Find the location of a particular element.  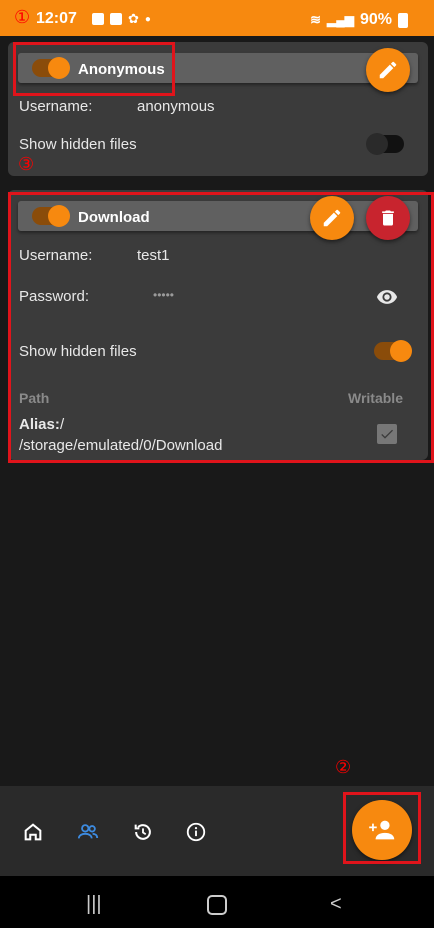

username-value: test1 is located at coordinates (153, 255).